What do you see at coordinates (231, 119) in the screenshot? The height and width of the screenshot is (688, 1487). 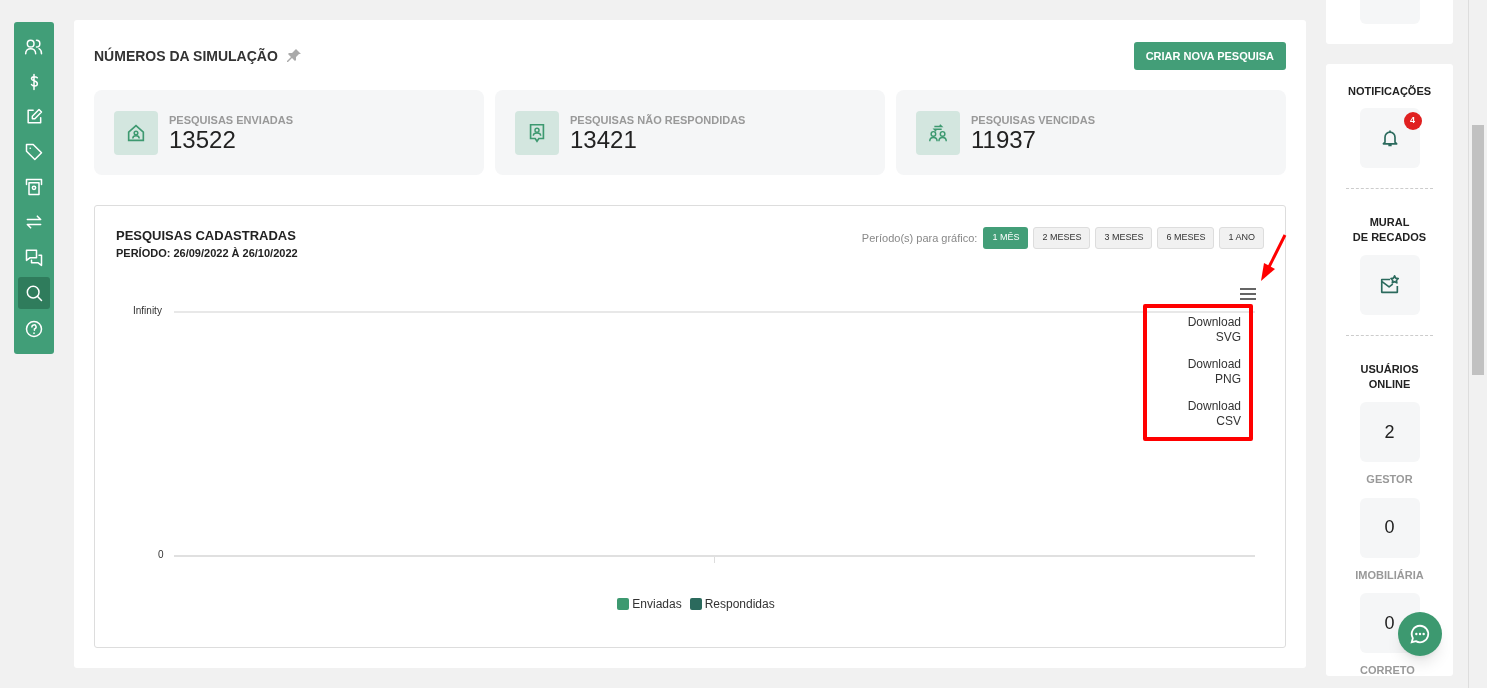 I see `stat-label: PESQUISAS ENVIADAS` at bounding box center [231, 119].